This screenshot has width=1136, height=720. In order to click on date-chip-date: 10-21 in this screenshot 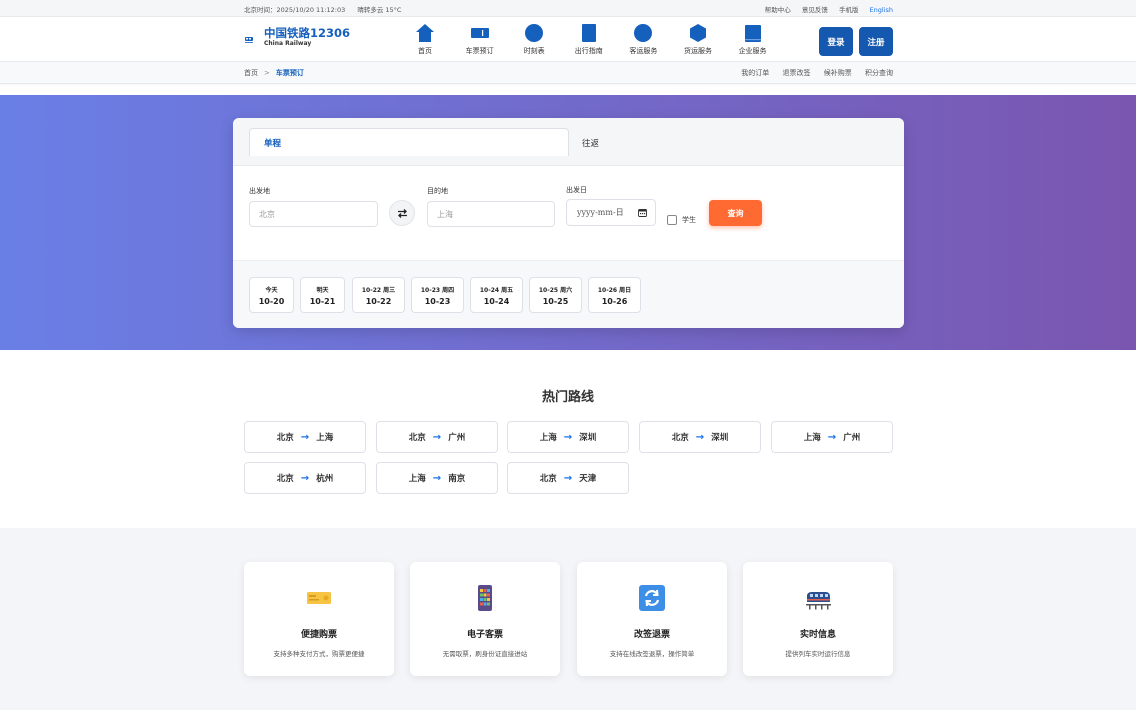, I will do `click(322, 301)`.